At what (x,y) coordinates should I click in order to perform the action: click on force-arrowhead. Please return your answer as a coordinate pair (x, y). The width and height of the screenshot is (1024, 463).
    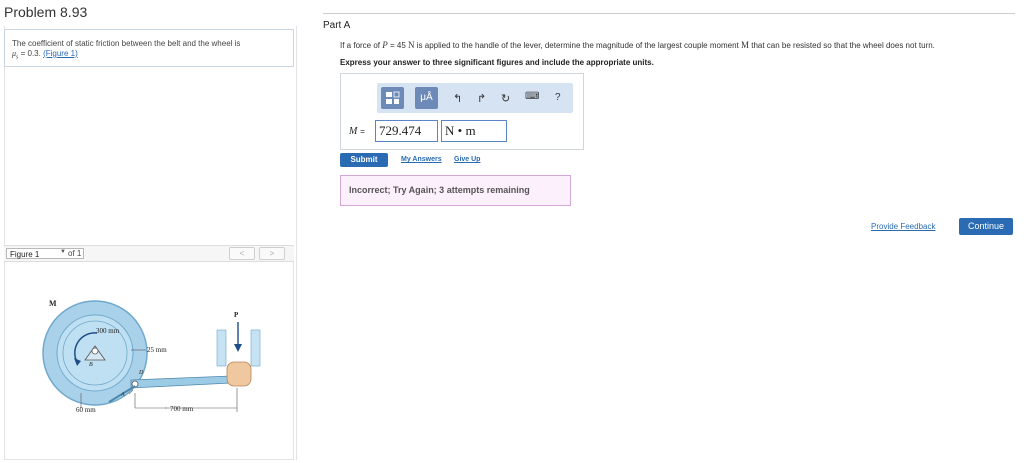
    Looking at the image, I should click on (238, 348).